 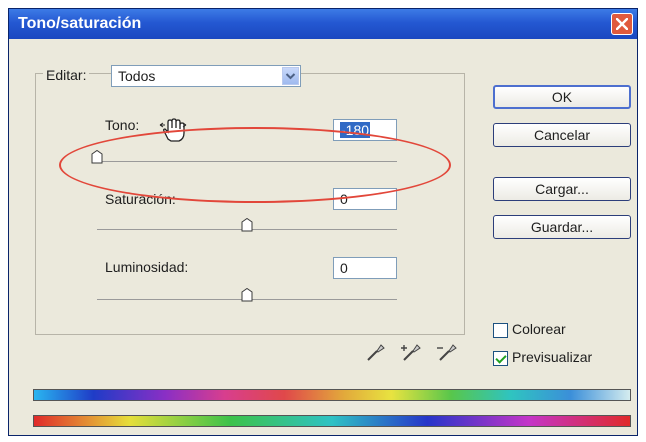 I want to click on preview-label: Previsualizar, so click(x=552, y=357).